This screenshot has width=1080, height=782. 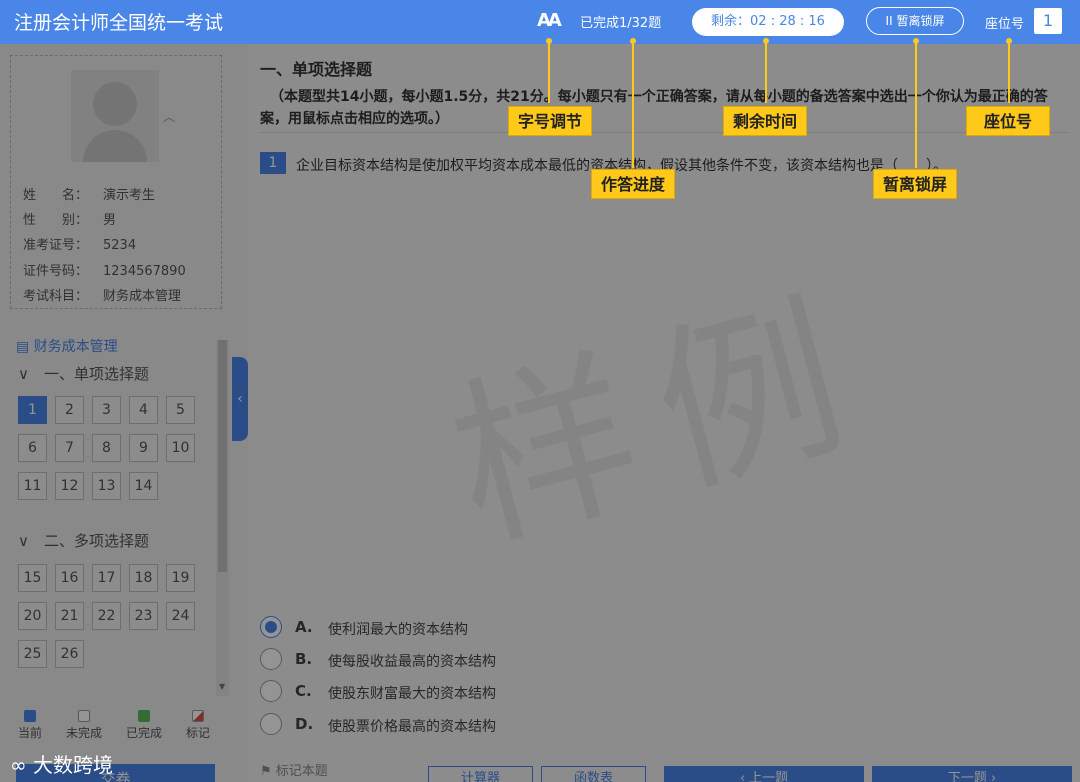 What do you see at coordinates (915, 21) in the screenshot?
I see `pause-lock-button: II 暂离锁屏` at bounding box center [915, 21].